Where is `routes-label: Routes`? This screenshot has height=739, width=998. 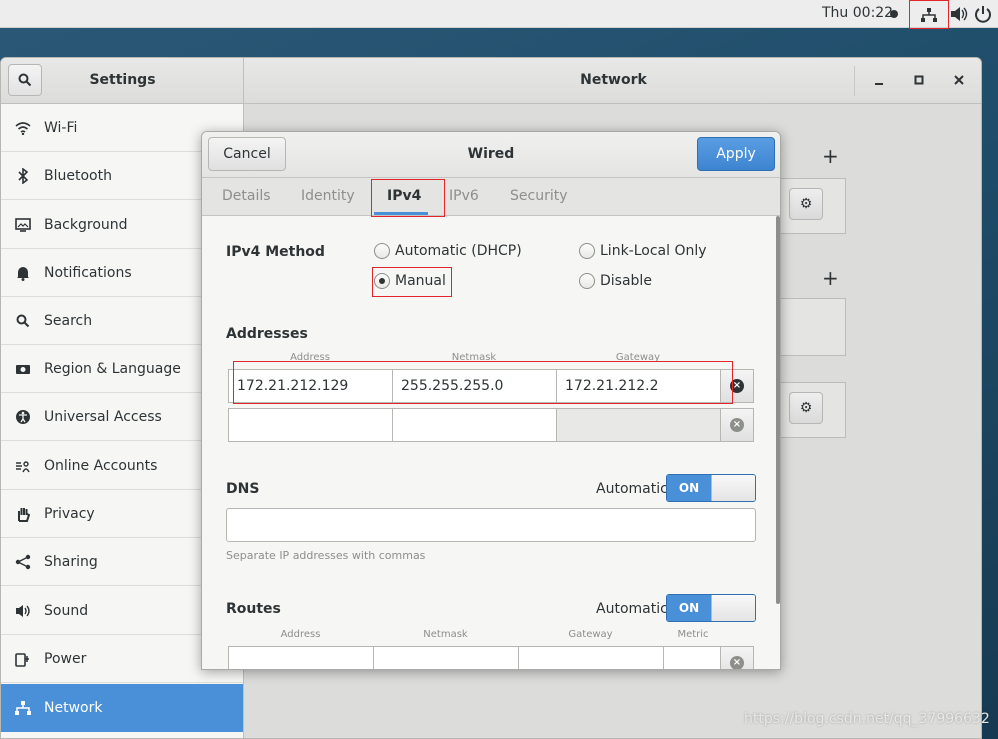 routes-label: Routes is located at coordinates (253, 609).